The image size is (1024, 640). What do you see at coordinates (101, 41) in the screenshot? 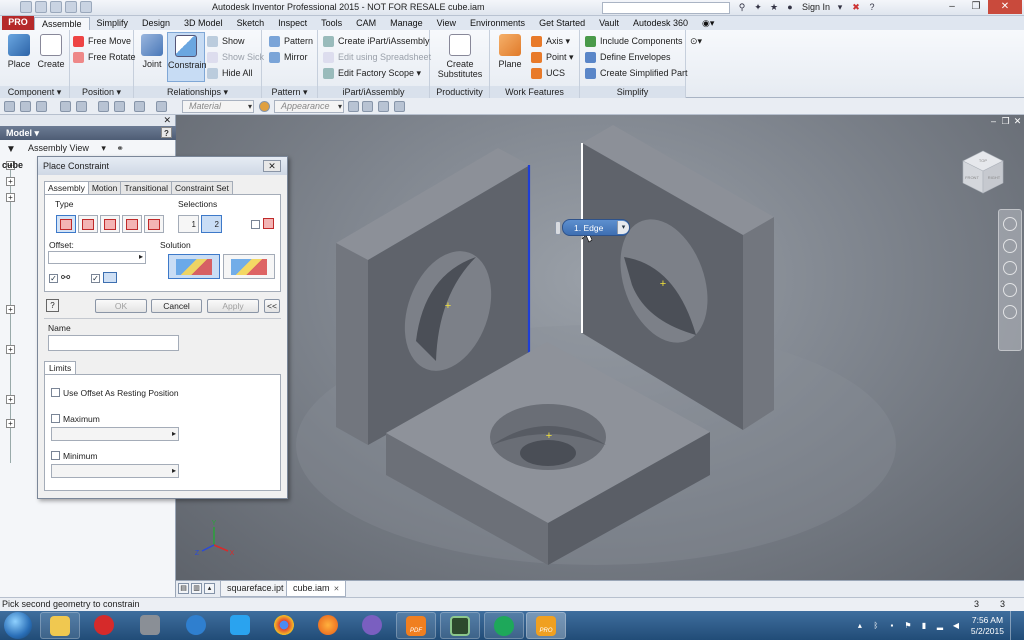
I see `free-move-button: Free Move` at bounding box center [101, 41].